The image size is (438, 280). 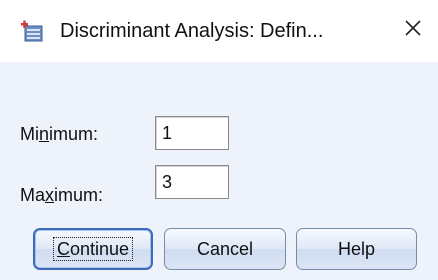 I want to click on minimum-input: 1, so click(x=192, y=133).